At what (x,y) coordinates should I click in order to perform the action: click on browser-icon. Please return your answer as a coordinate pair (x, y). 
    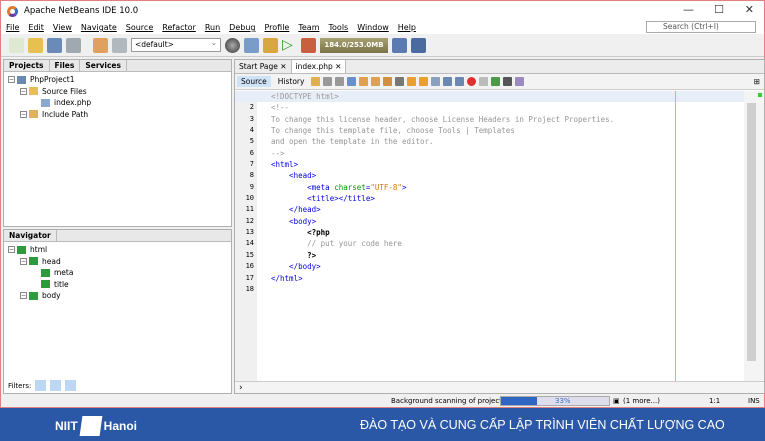
    Looking at the image, I should click on (232, 45).